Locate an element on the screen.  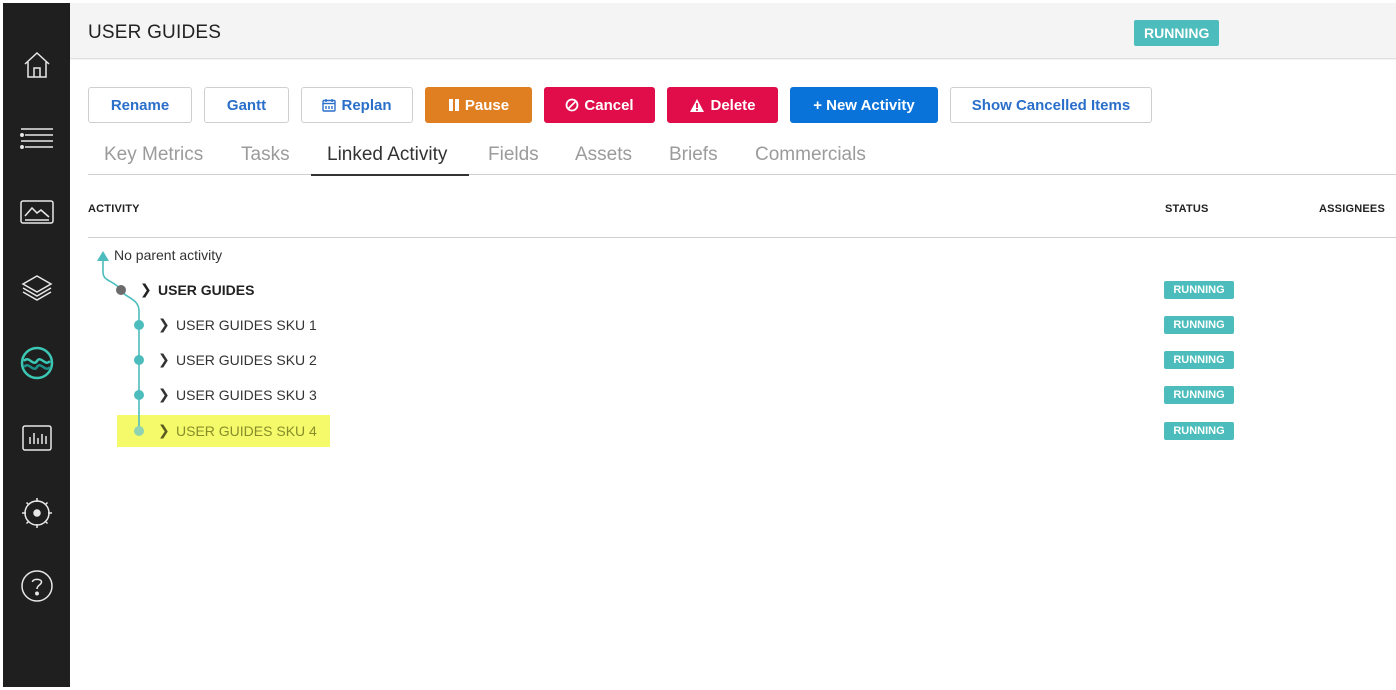
replan-button: Replan is located at coordinates (357, 105).